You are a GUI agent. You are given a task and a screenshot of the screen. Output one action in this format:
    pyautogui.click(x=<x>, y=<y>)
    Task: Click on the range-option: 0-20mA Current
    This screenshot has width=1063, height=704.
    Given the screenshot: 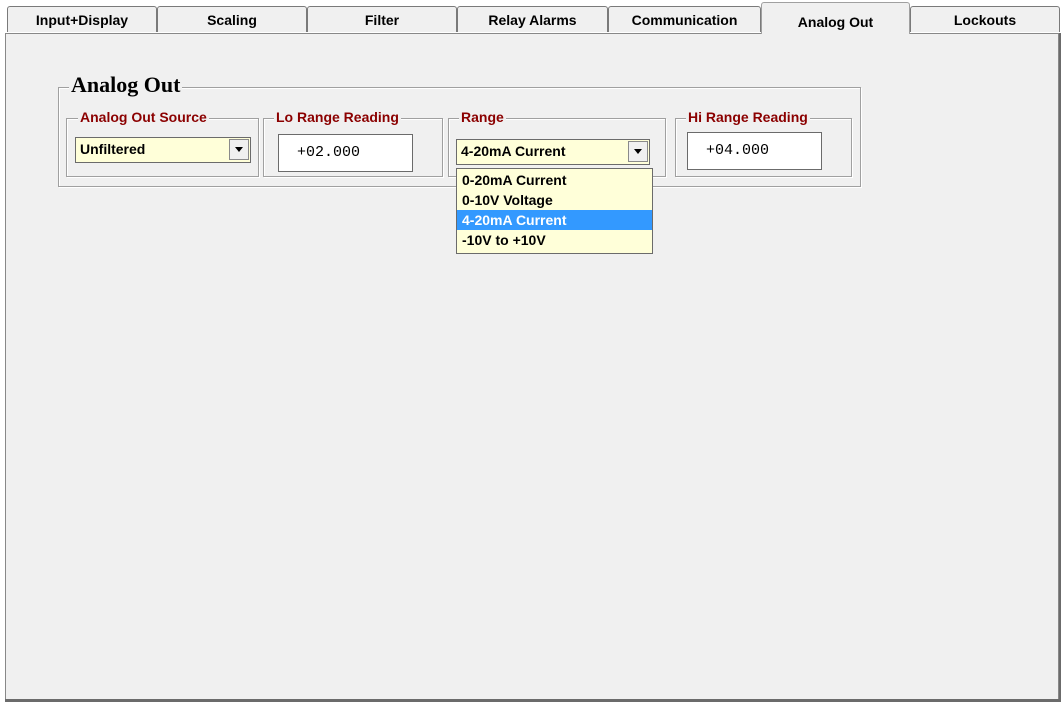 What is the action you would take?
    pyautogui.click(x=554, y=180)
    